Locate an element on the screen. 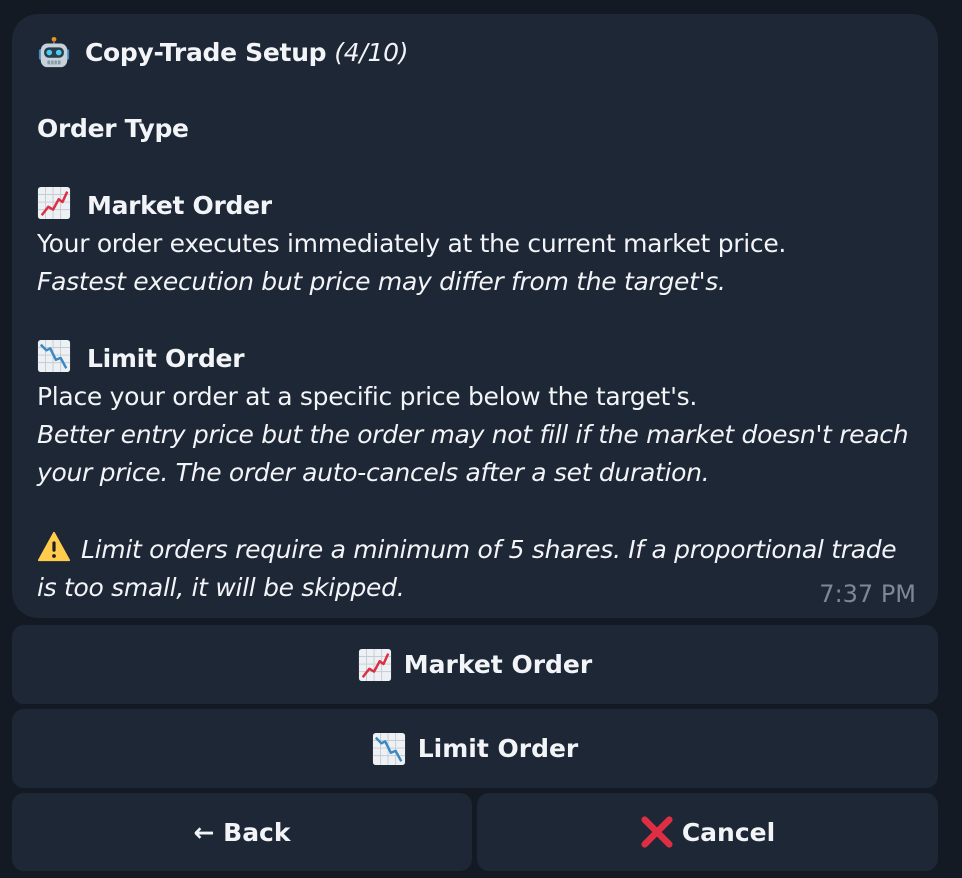 The height and width of the screenshot is (878, 962). limit-order-button-label: Limit Order is located at coordinates (498, 748).